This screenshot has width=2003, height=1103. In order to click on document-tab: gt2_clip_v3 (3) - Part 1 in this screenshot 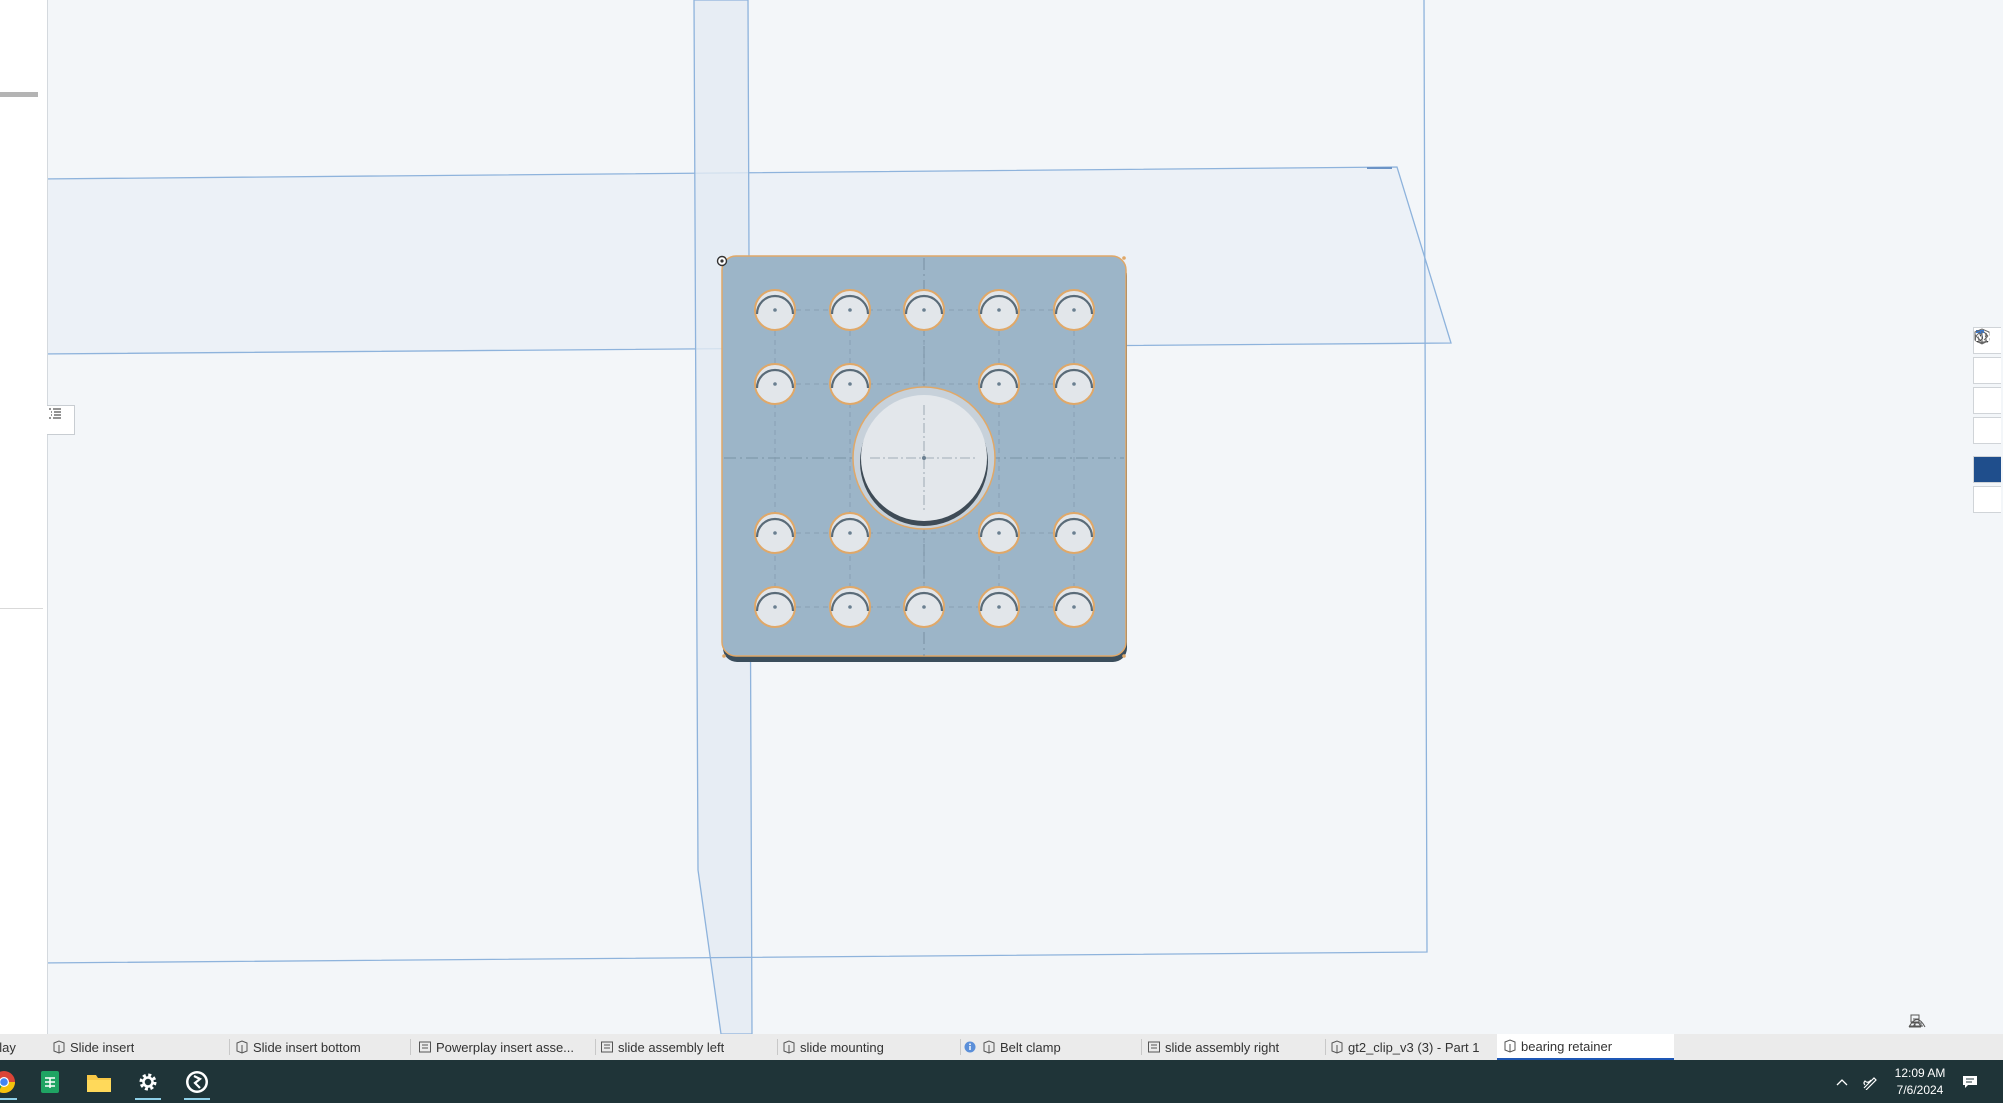, I will do `click(1412, 1047)`.